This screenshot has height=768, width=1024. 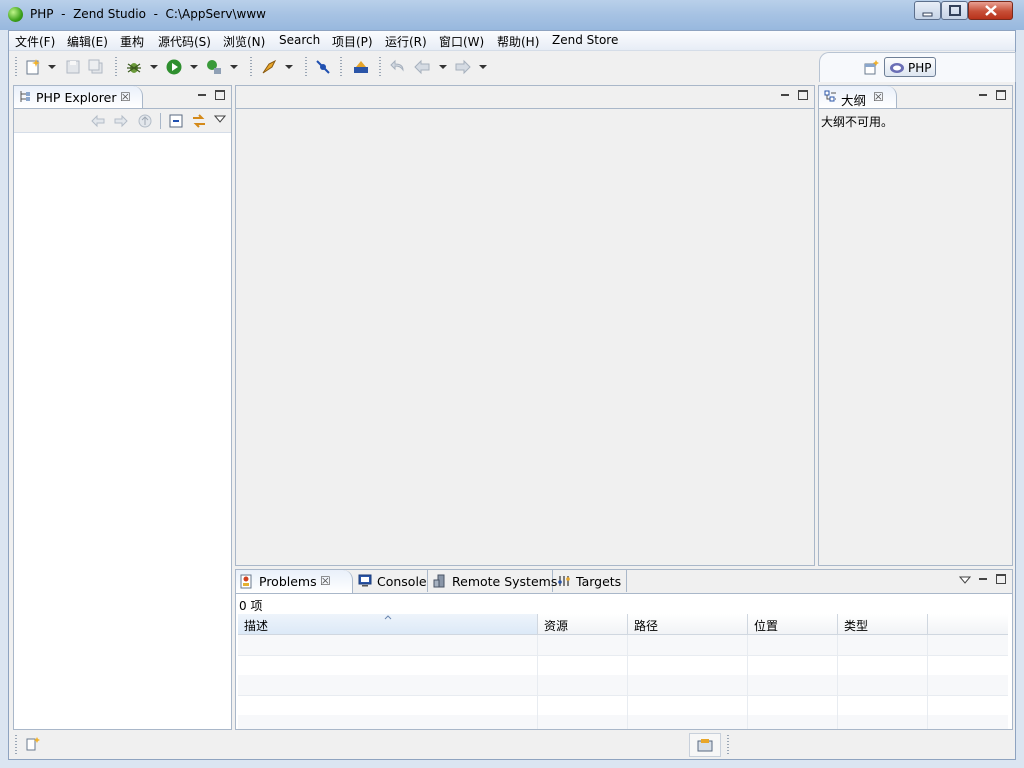 What do you see at coordinates (35, 41) in the screenshot?
I see `menu-file: 文件(F)` at bounding box center [35, 41].